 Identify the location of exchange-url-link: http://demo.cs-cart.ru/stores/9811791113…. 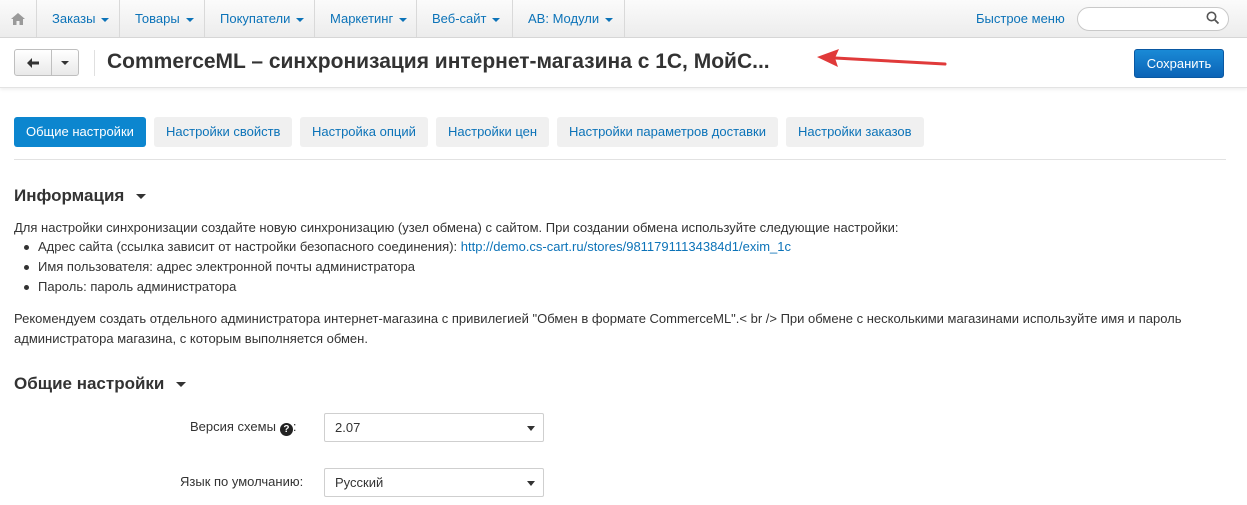
(626, 246).